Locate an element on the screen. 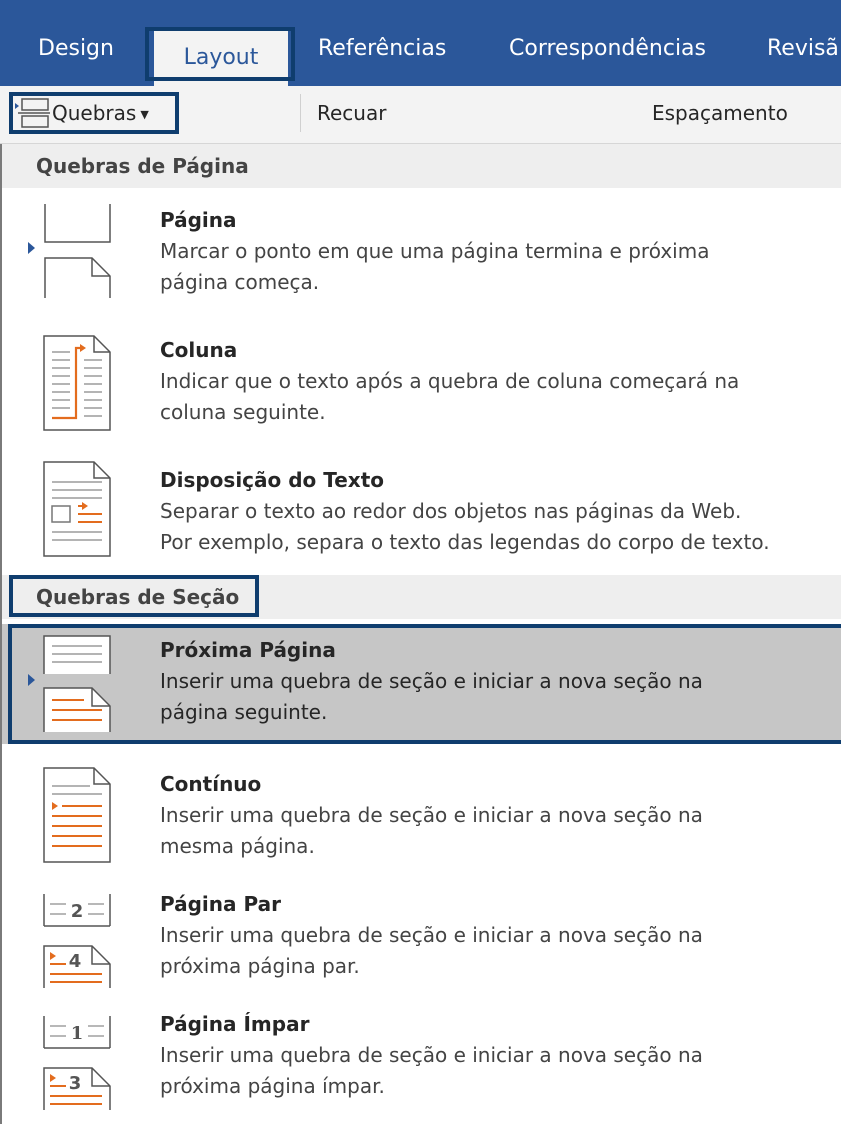  svg-text: 2 is located at coordinates (77, 911).